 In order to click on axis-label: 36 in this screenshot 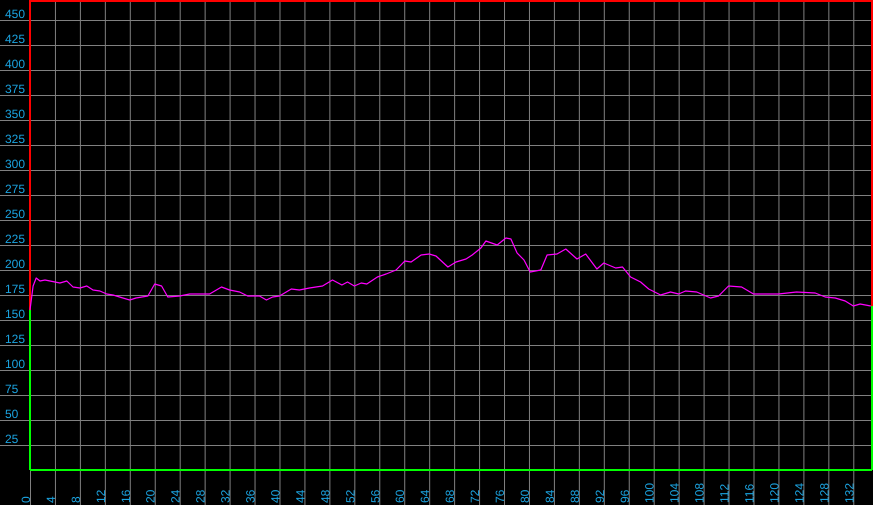, I will do `click(251, 496)`.